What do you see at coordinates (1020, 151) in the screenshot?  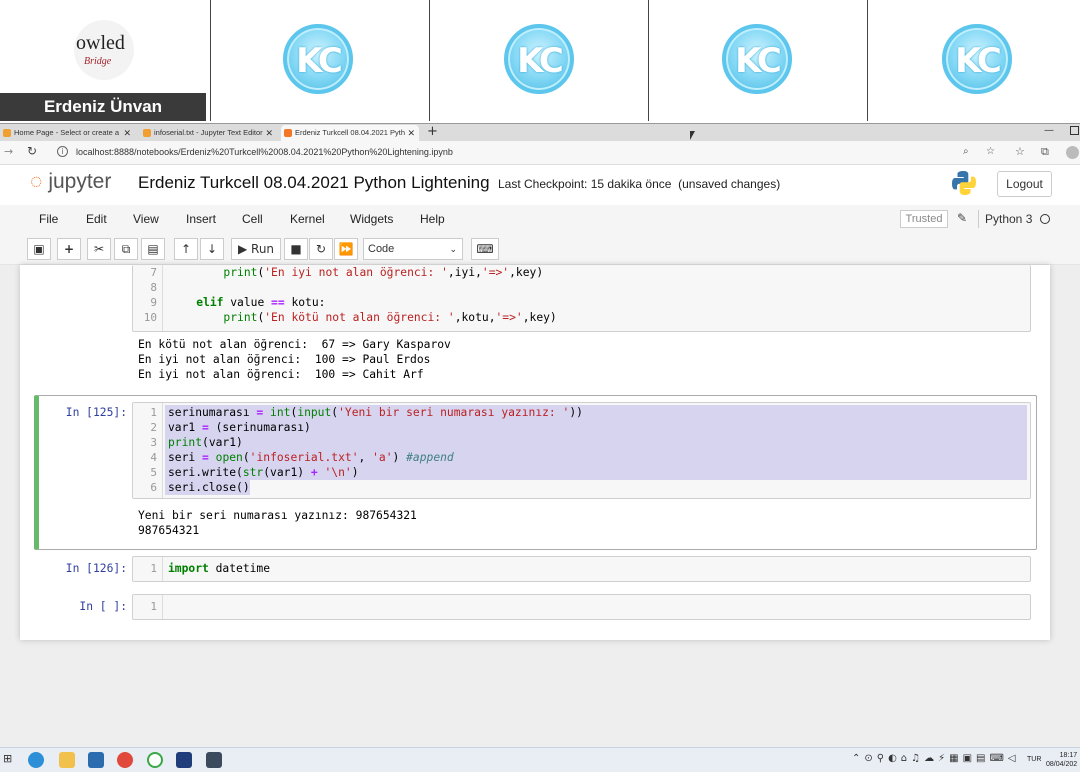 I see `favorites-icon: ☆` at bounding box center [1020, 151].